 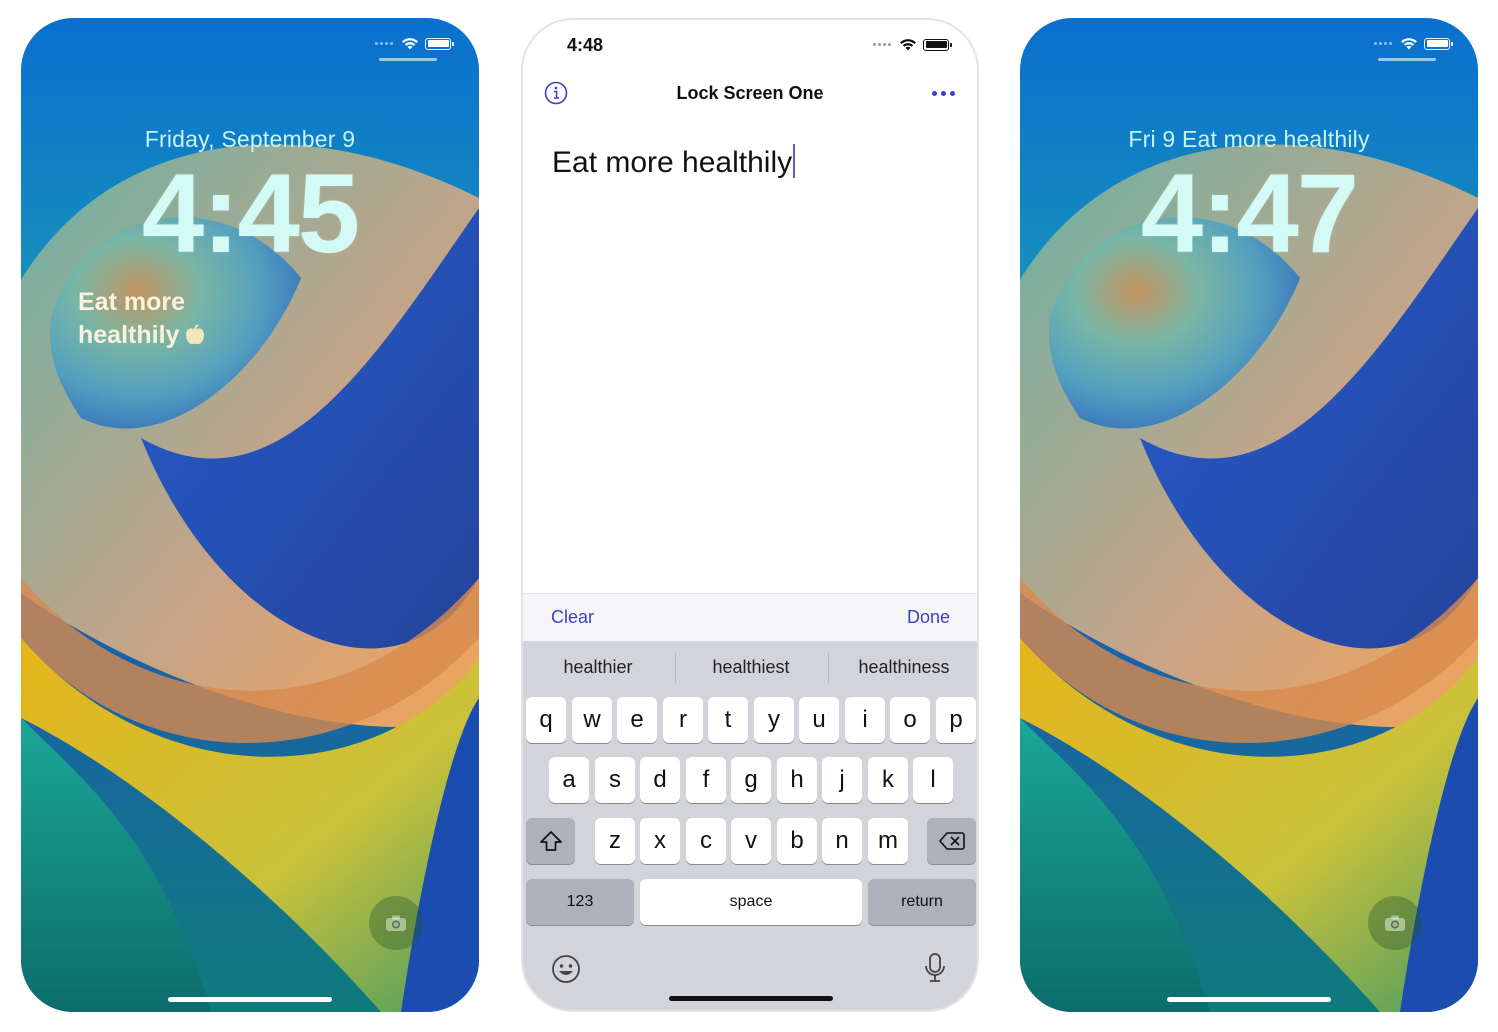 I want to click on key-n: n, so click(x=842, y=841).